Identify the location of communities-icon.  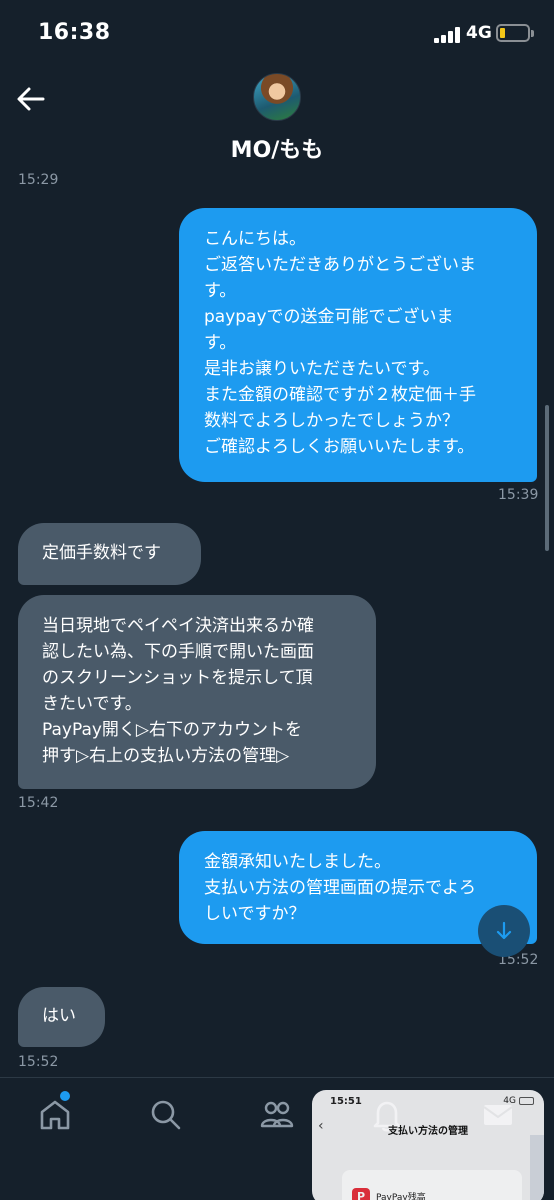
(277, 1114).